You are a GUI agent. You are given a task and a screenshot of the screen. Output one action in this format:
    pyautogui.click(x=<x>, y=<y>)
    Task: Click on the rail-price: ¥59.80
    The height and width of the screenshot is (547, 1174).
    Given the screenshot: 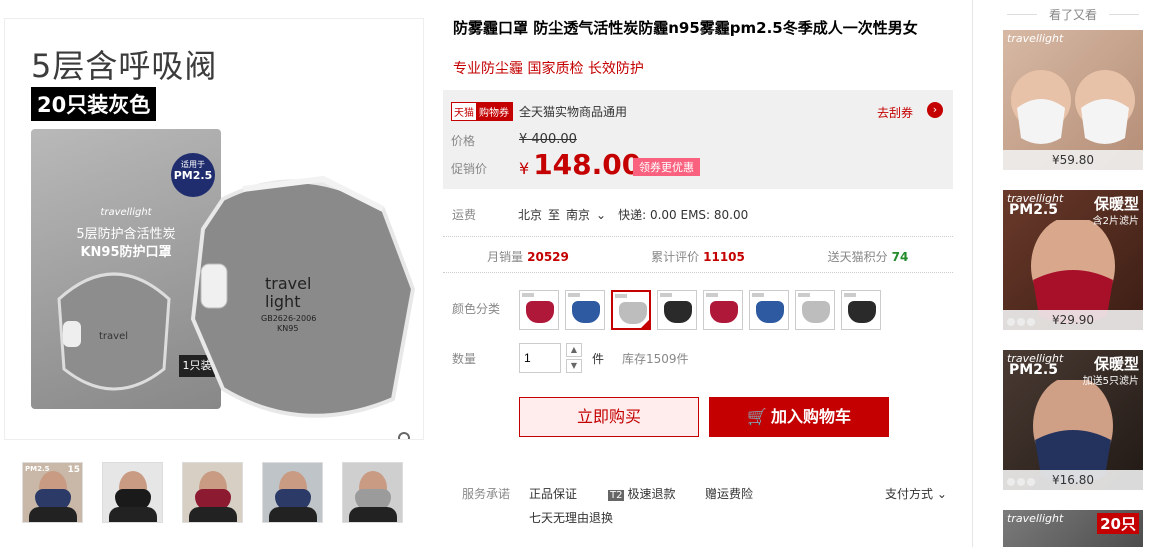 What is the action you would take?
    pyautogui.click(x=1073, y=160)
    